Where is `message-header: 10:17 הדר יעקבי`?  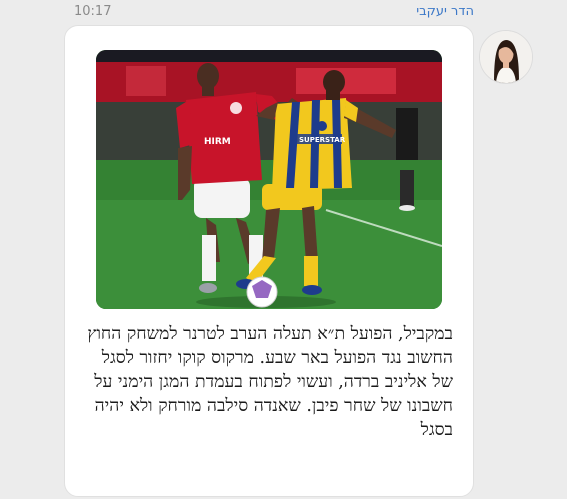
message-header: 10:17 הדר יעקבי is located at coordinates (274, 14).